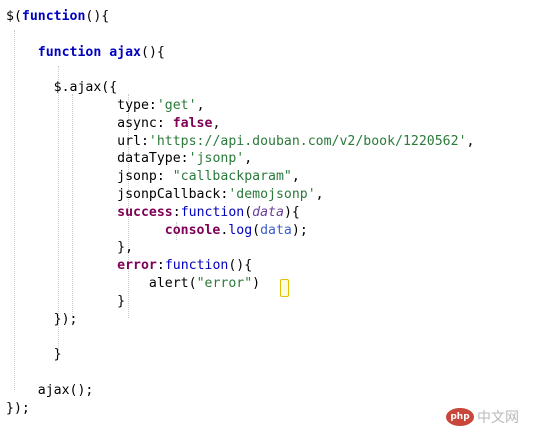  I want to click on code-line: function ajax(){, so click(85, 53).